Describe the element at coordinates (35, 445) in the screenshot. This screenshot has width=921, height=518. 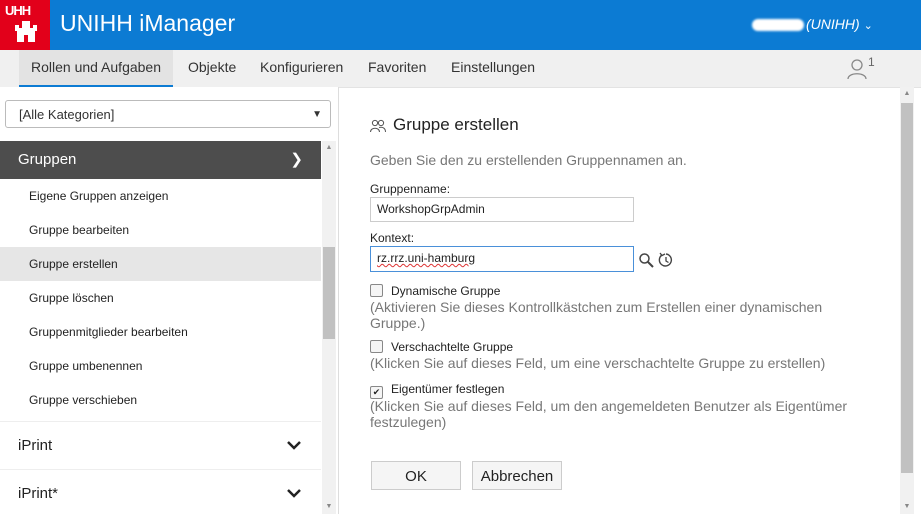
I see `section-label: iPrint` at that location.